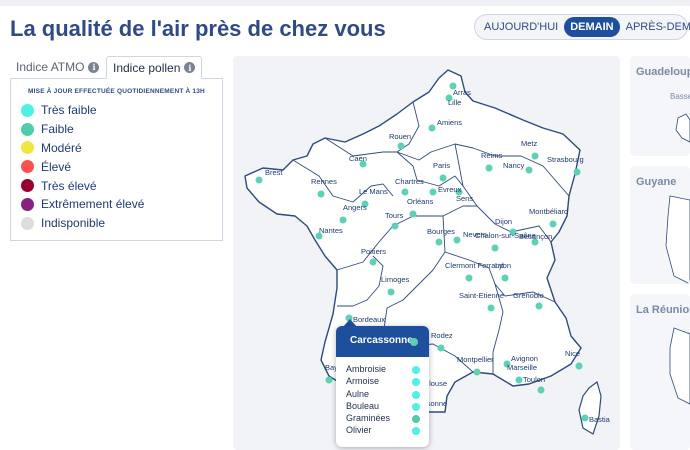 This screenshot has height=450, width=690. Describe the element at coordinates (366, 369) in the screenshot. I see `popup-pollen-label: Ambroisie` at that location.